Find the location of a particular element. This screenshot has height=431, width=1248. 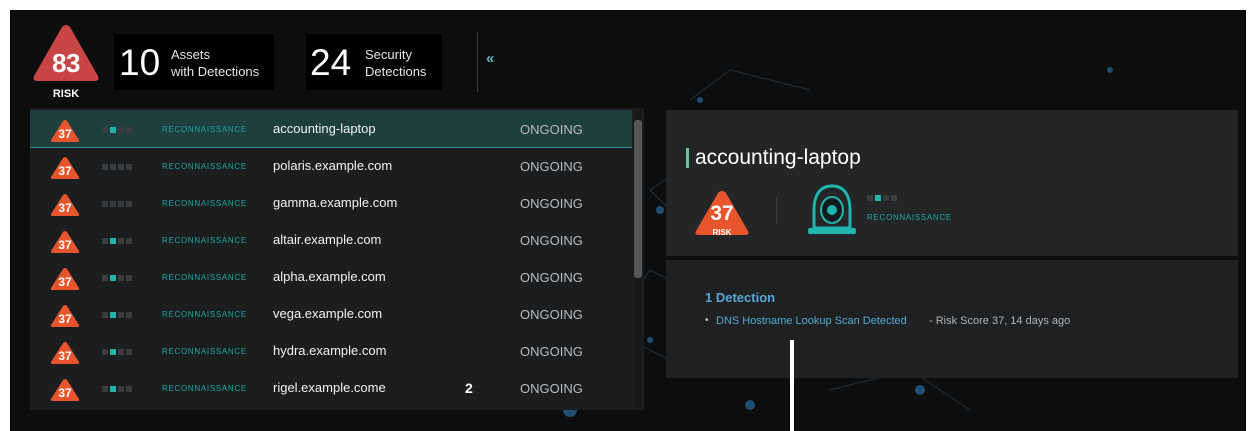

host-name: gamma.example.com is located at coordinates (335, 202).